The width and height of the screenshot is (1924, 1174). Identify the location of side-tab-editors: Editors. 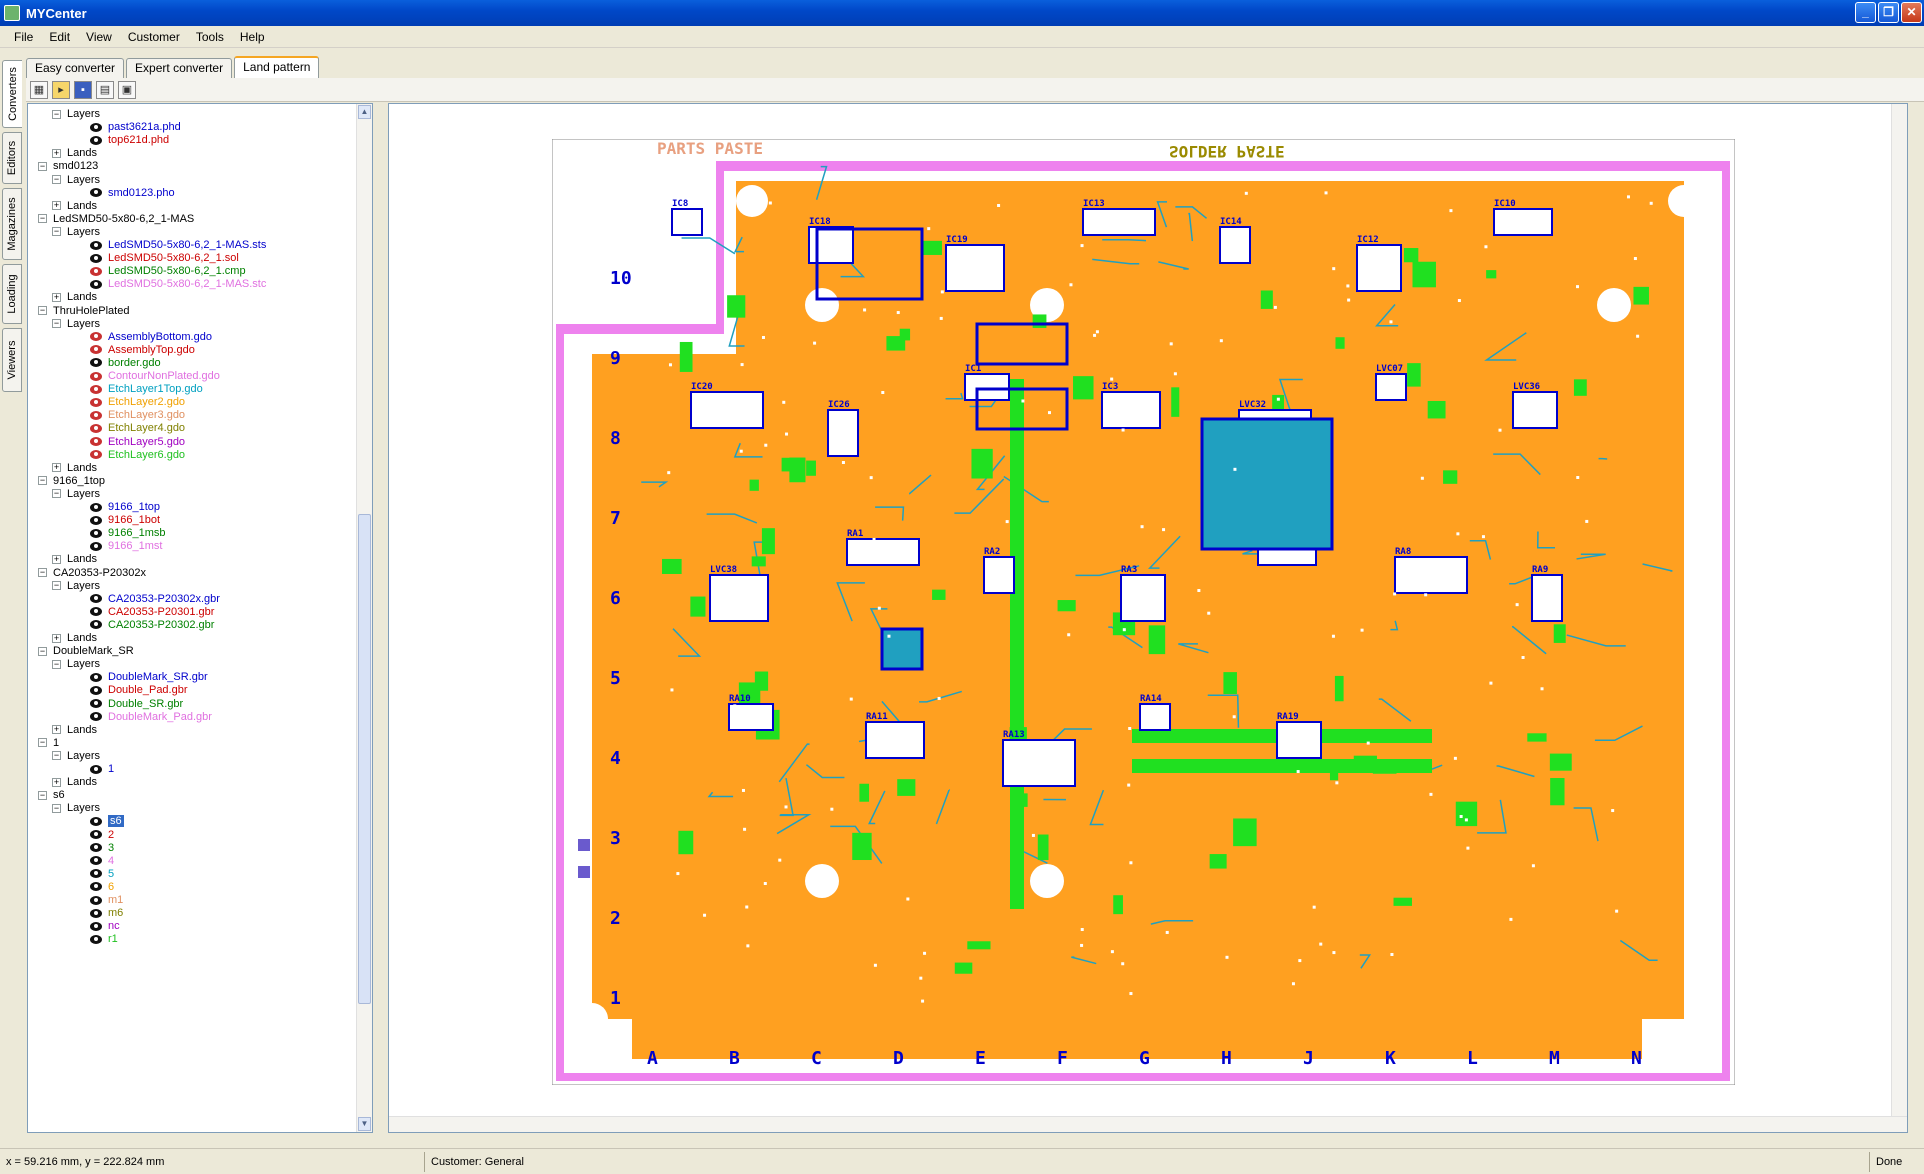
(12, 158).